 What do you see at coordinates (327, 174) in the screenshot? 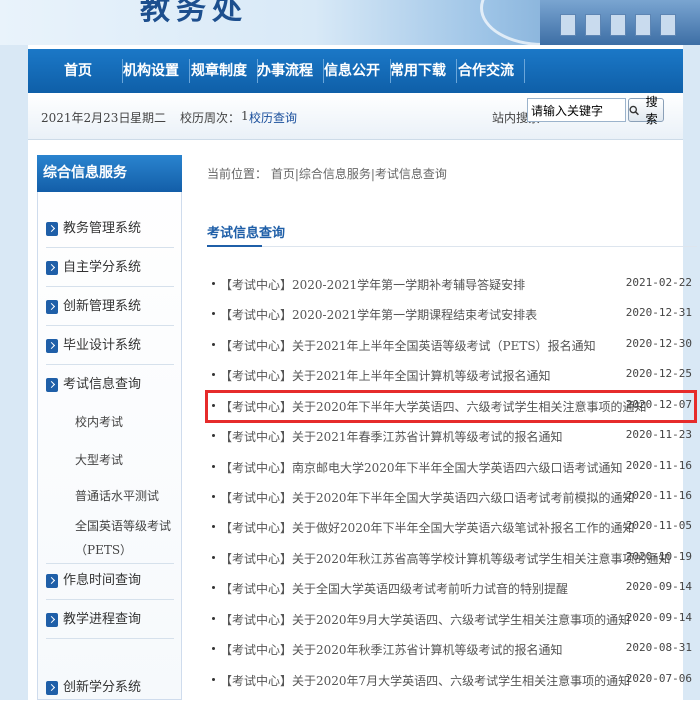
I see `breadcrumb: 当前位置： 首页|综合信息服务|考试信息查询` at bounding box center [327, 174].